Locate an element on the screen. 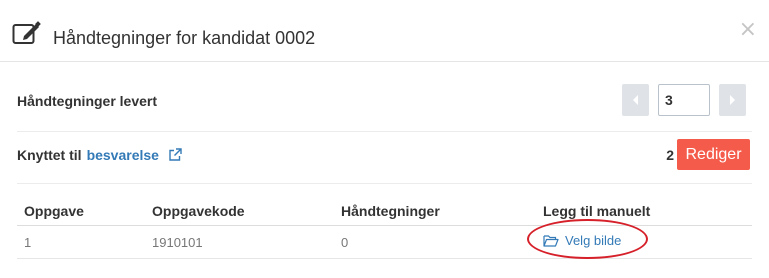 The height and width of the screenshot is (278, 769). besvarelse-link: besvarelse is located at coordinates (123, 155).